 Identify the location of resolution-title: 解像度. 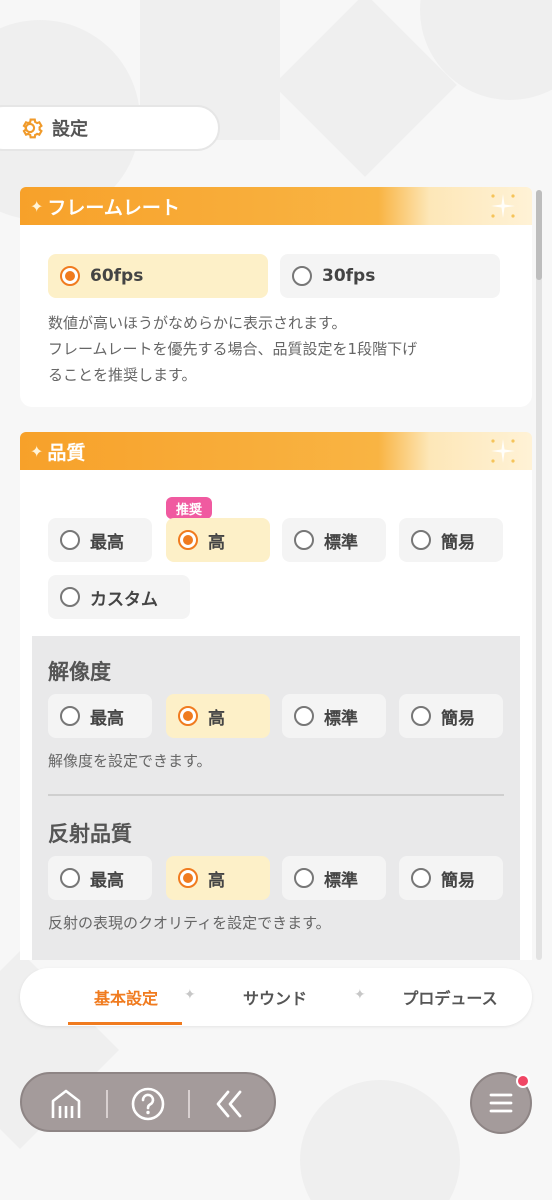
(79, 672).